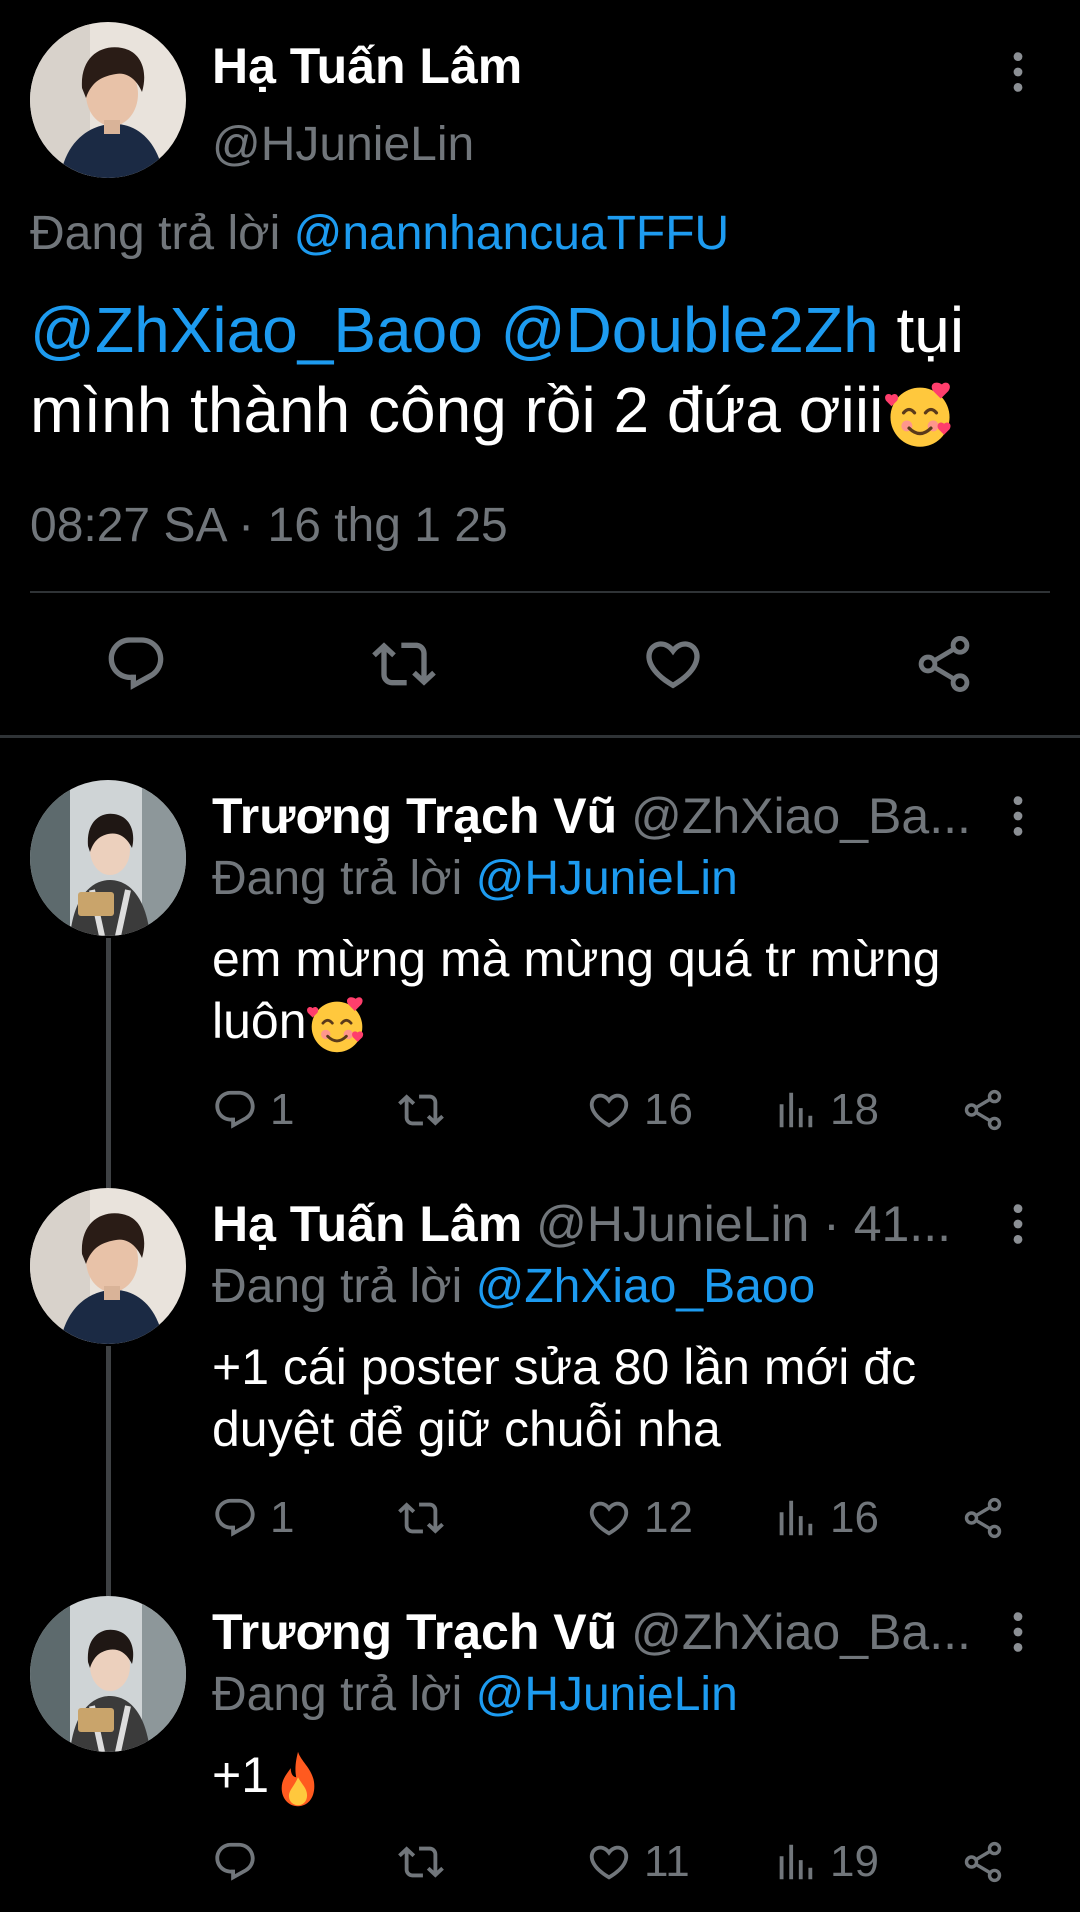  What do you see at coordinates (646, 1286) in the screenshot?
I see `replying-to-link: @ZhXiao_Baoo` at bounding box center [646, 1286].